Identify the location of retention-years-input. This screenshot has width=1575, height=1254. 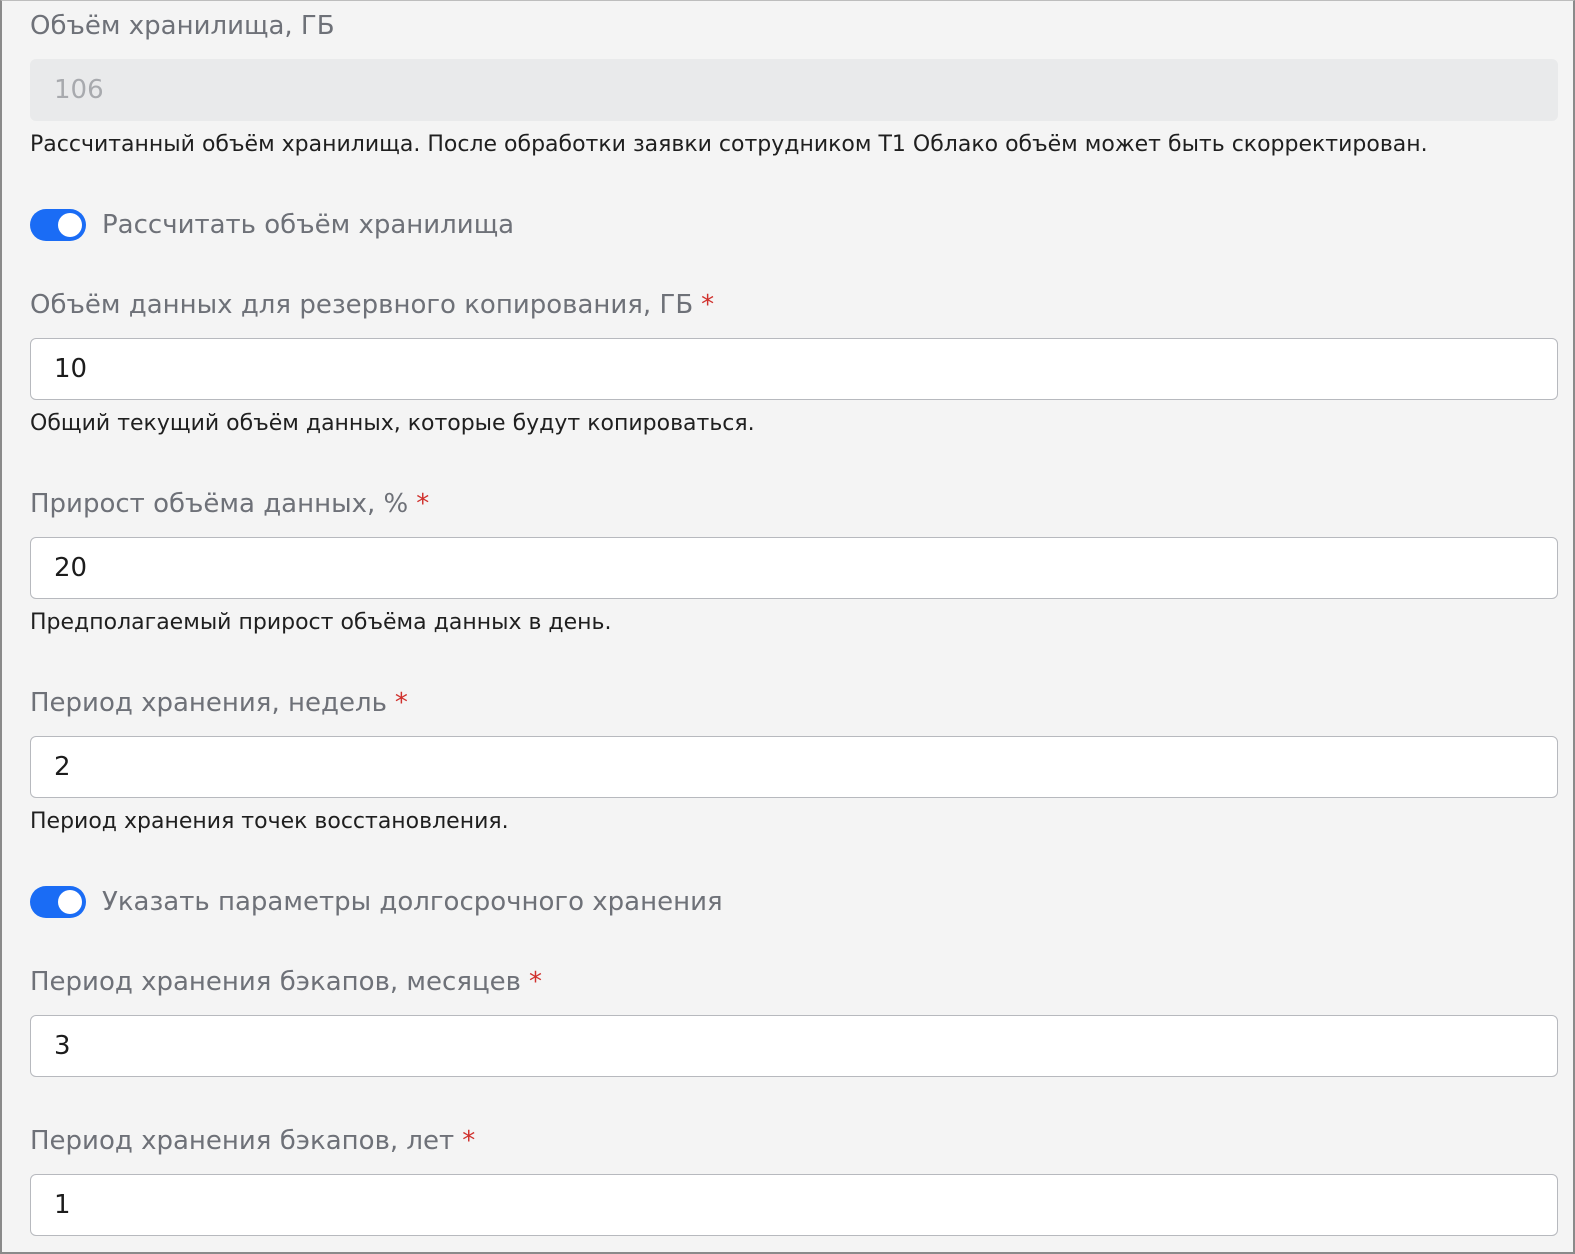
(794, 1205).